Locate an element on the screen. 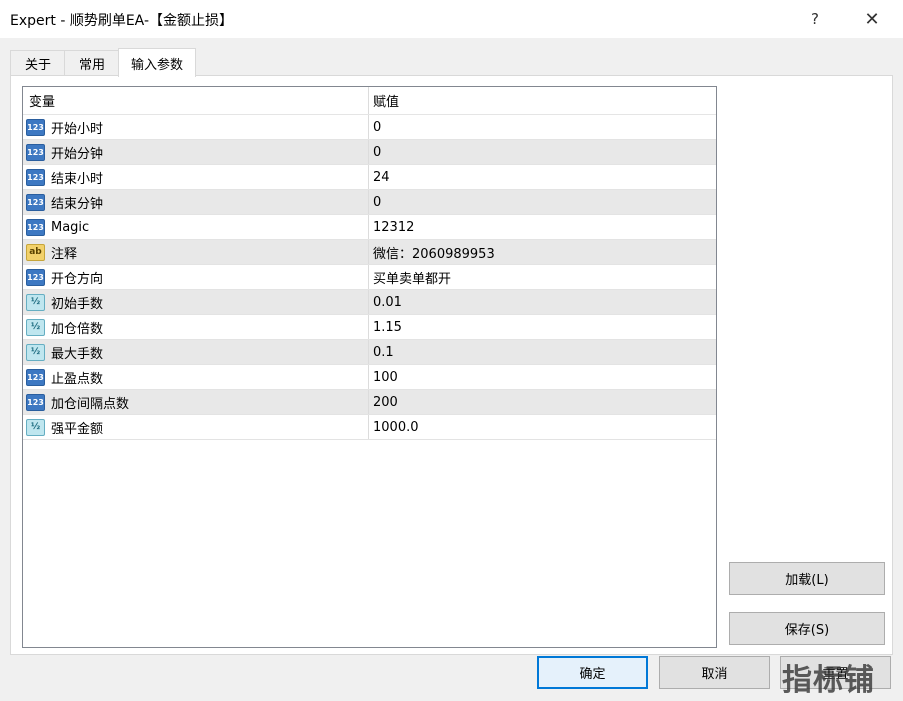 This screenshot has height=701, width=903. variable-name: 加仓倍数 is located at coordinates (77, 329).